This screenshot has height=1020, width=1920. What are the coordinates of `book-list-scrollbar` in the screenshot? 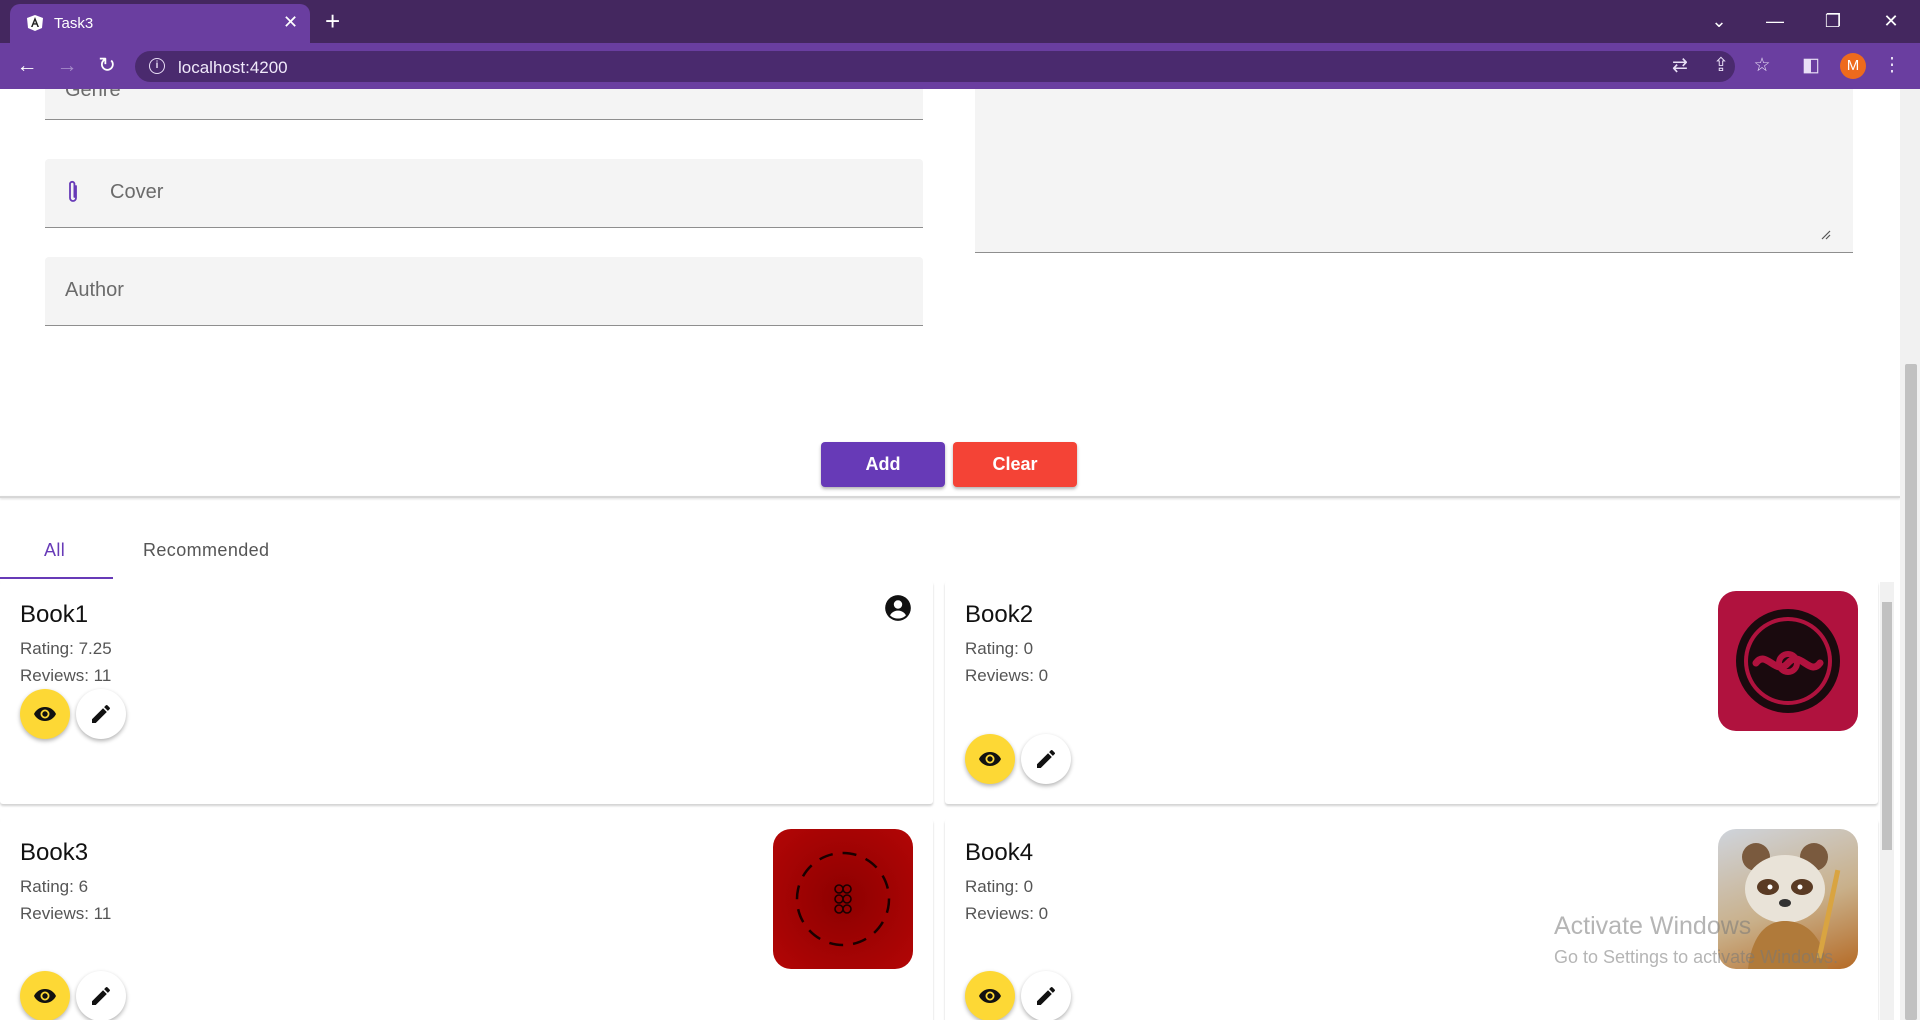 It's located at (1887, 801).